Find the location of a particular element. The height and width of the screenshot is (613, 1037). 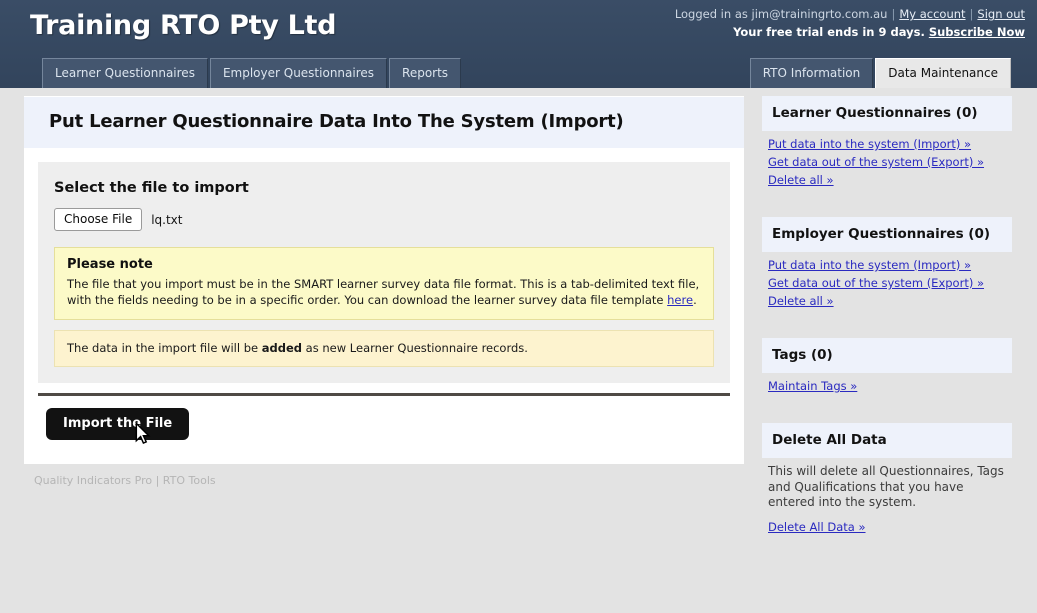

file-input-row: Choose File lq.txt is located at coordinates (384, 219).